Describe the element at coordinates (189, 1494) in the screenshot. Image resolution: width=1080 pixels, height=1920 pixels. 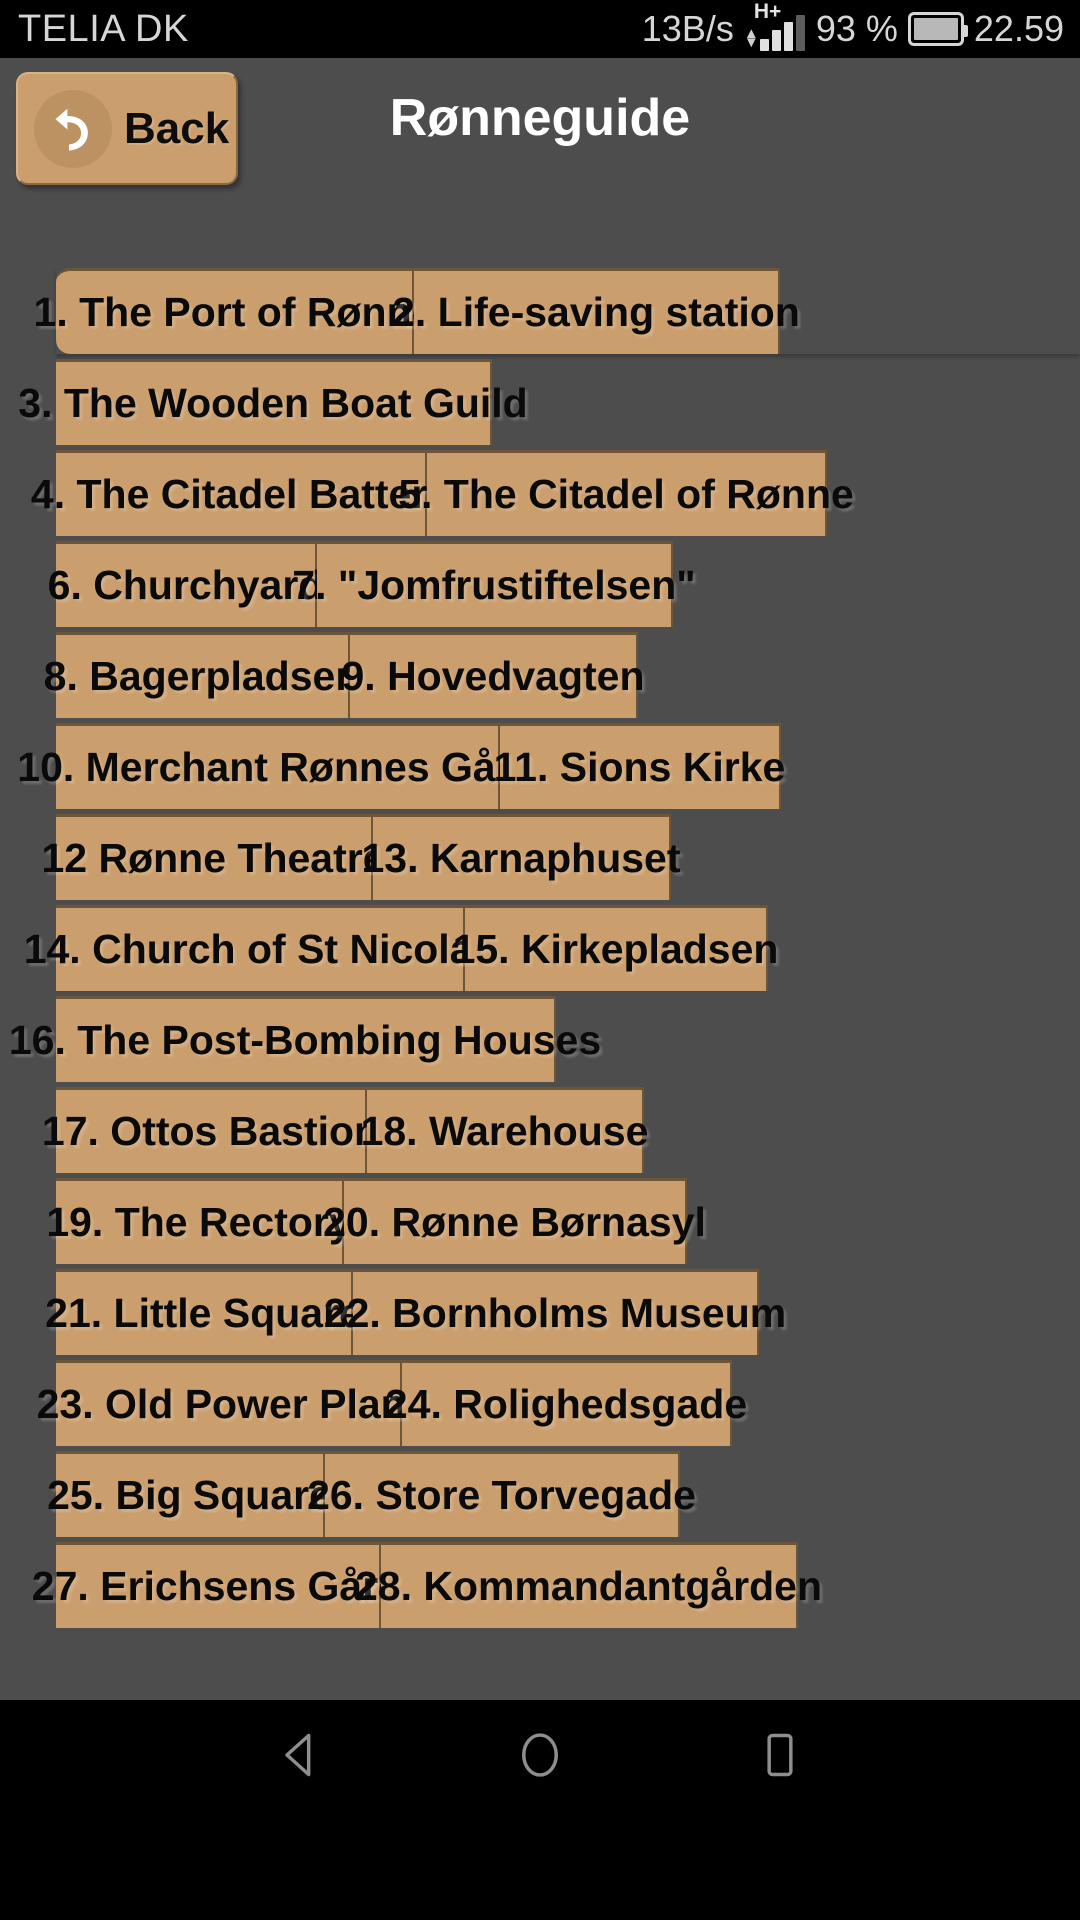
I see `guide-item-button: 25. Big Square` at that location.